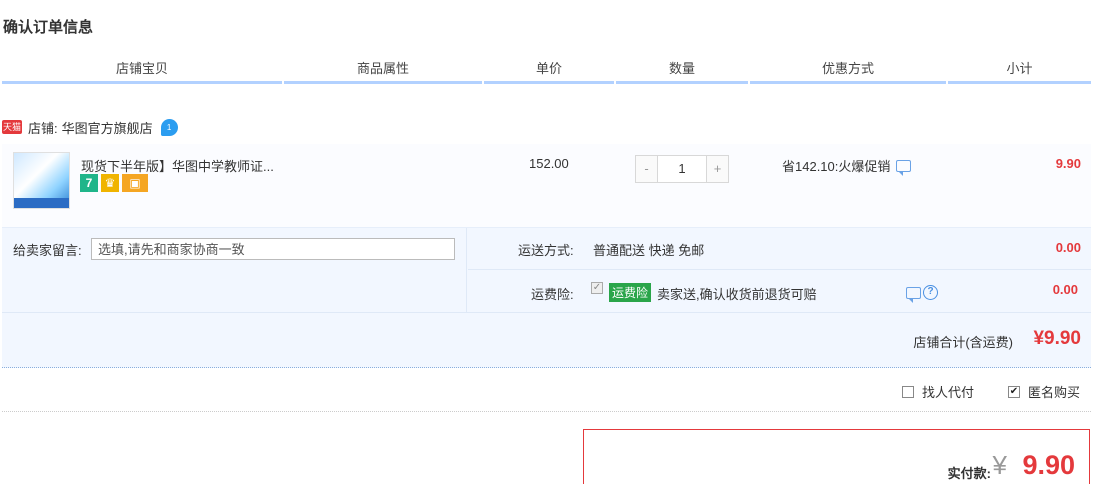  I want to click on col-header-unit-price: 单价, so click(549, 71).